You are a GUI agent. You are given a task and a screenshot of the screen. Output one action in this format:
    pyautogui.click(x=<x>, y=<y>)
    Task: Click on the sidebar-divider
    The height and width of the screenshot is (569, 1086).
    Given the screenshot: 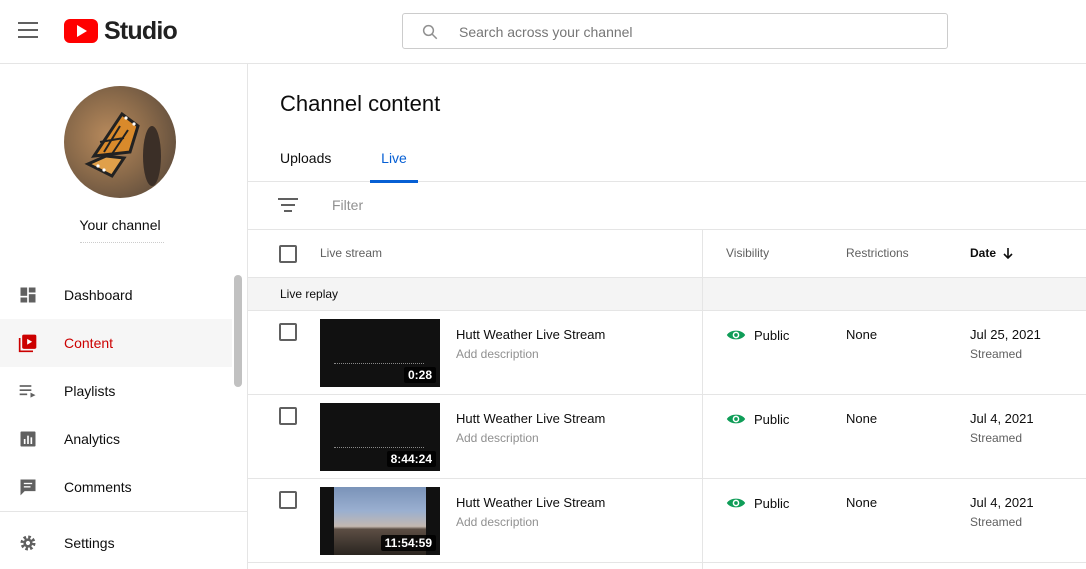 What is the action you would take?
    pyautogui.click(x=123, y=511)
    